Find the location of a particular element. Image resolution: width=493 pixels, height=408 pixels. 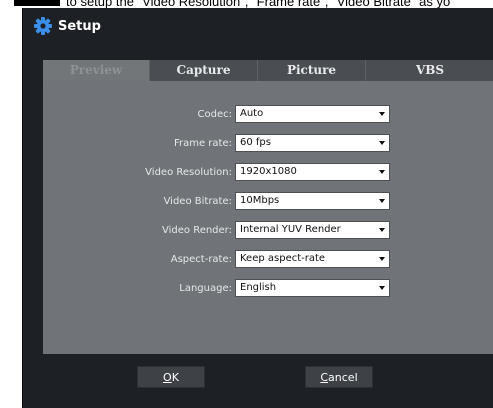

codec-row: Codec: Auto is located at coordinates (268, 115).